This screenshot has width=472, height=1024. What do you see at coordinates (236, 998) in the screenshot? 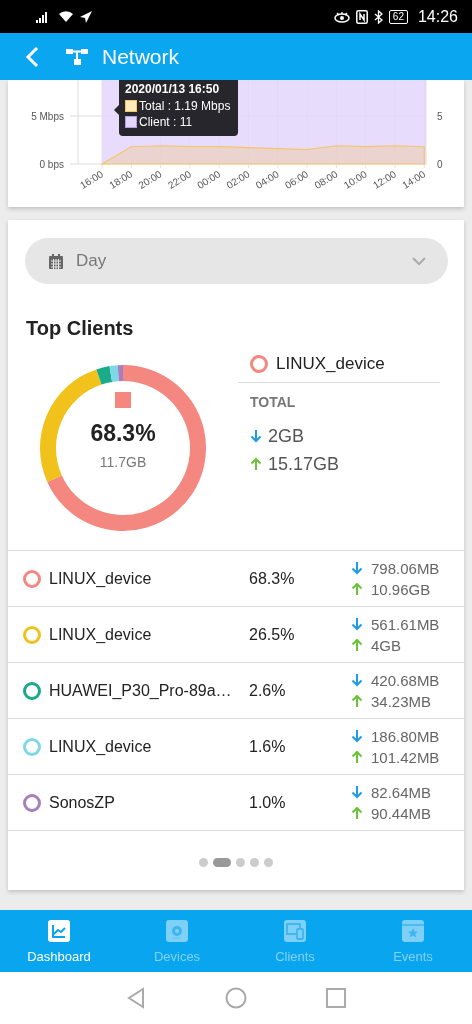
I see `home-icon` at bounding box center [236, 998].